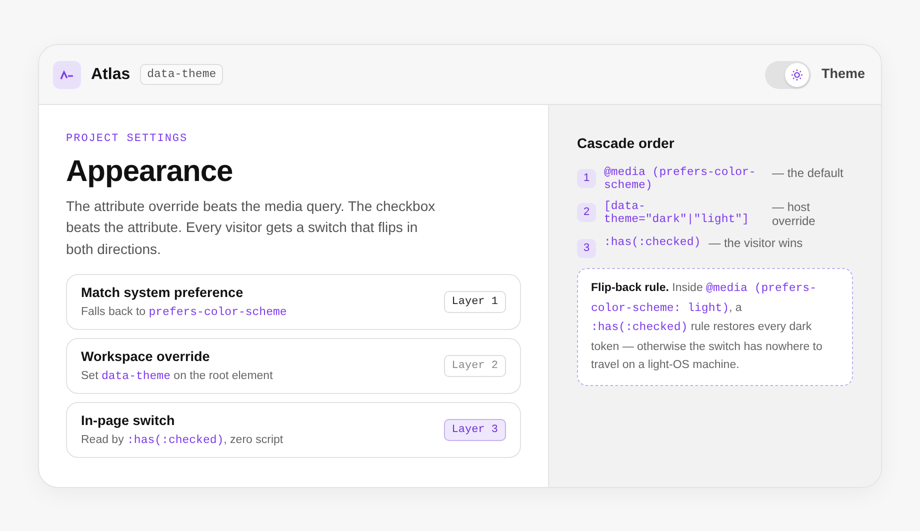  Describe the element at coordinates (586, 212) in the screenshot. I see `step-number: 2` at that location.